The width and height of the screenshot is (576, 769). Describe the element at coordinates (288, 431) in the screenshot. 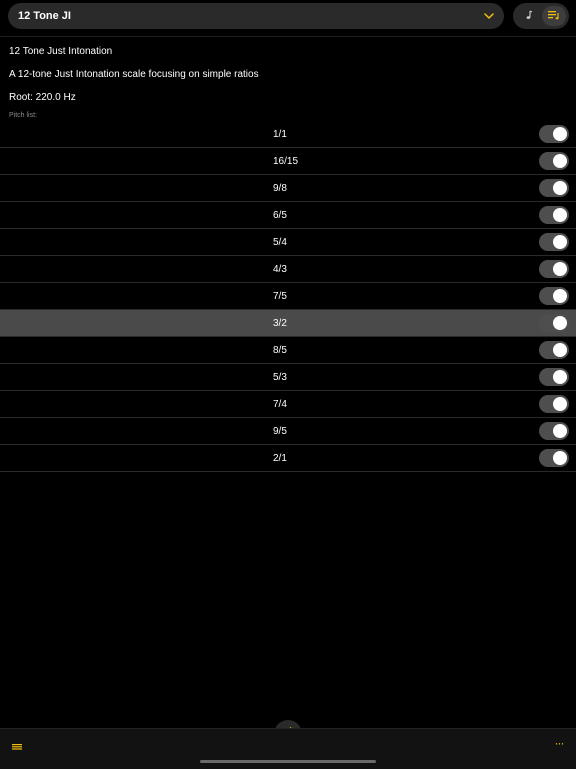

I see `pitch-row: 9/5` at that location.